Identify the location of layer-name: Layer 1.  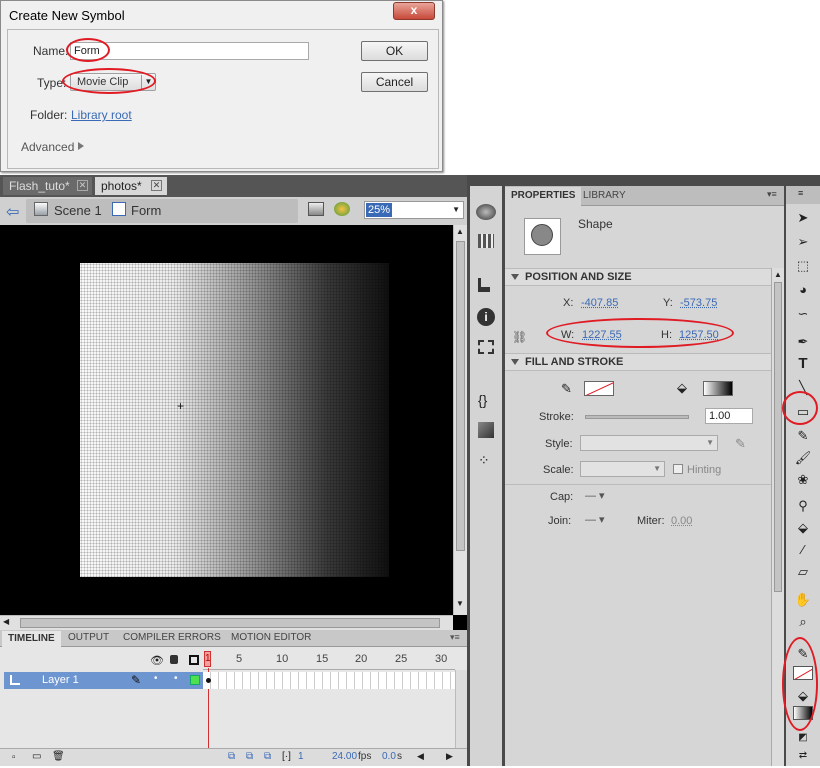
(60, 680).